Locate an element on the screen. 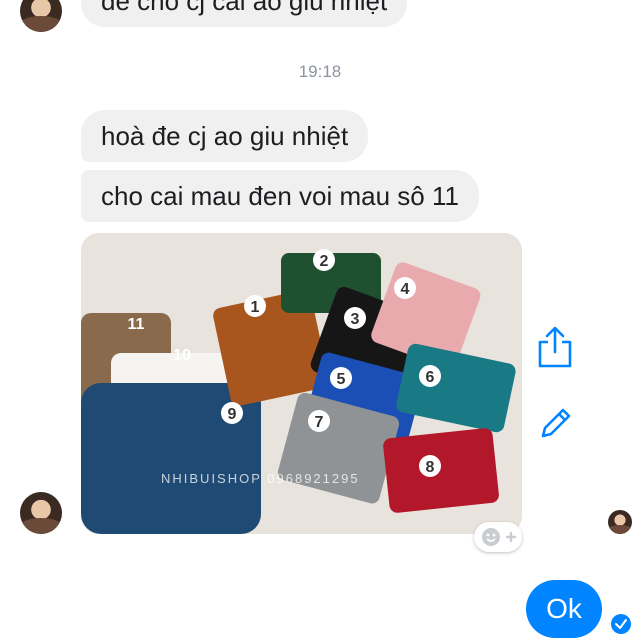 The height and width of the screenshot is (640, 640). label-6: 6 is located at coordinates (430, 377).